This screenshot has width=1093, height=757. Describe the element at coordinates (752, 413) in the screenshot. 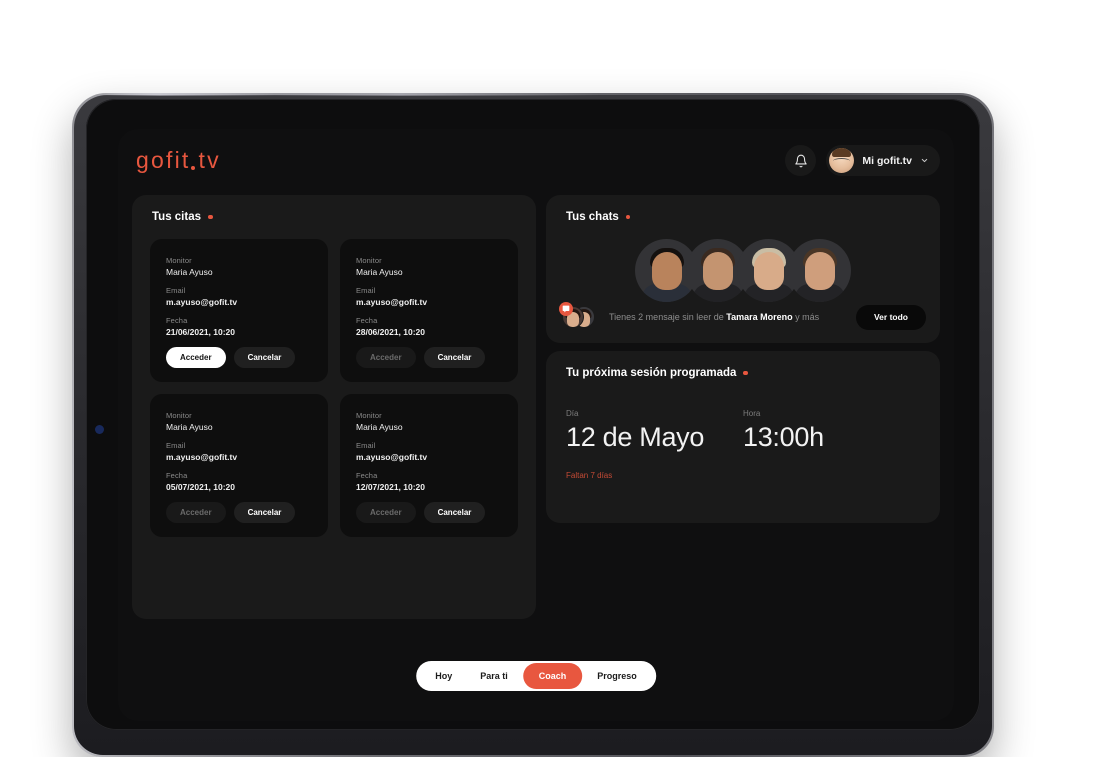

I see `session-time-label: Hora` at that location.